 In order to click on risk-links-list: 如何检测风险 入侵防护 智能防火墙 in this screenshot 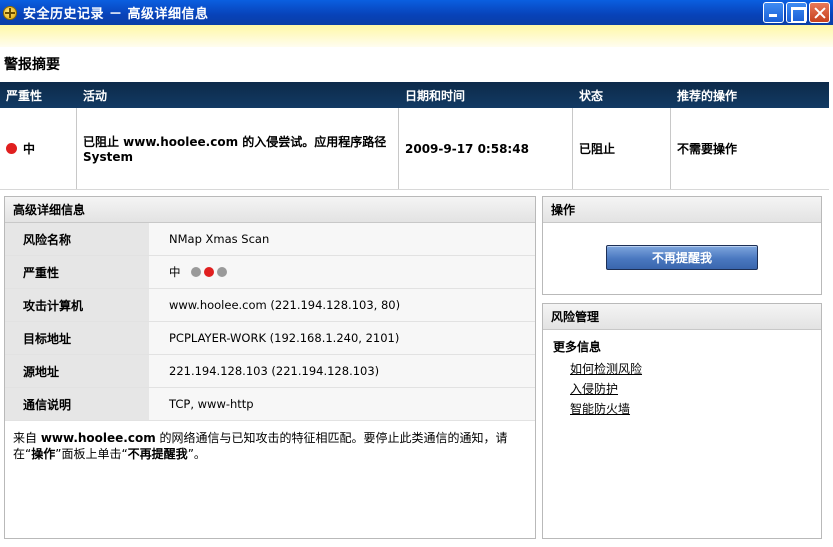, I will do `click(682, 387)`.